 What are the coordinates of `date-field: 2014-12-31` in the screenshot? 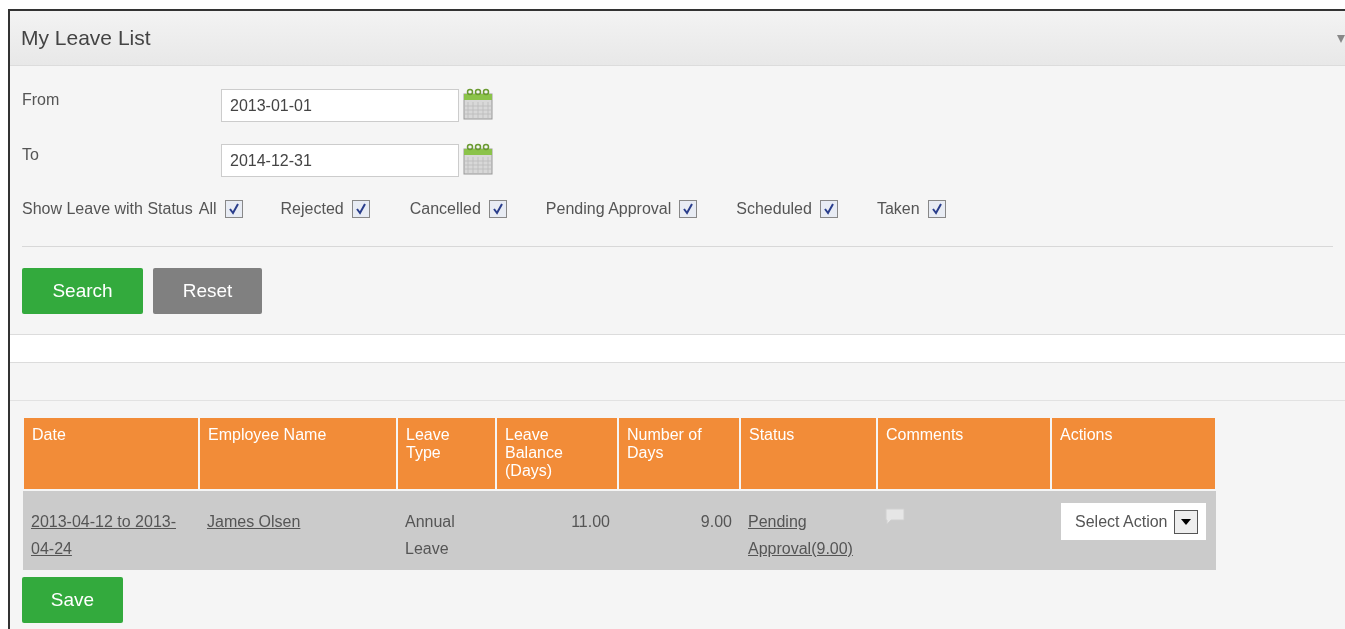 It's located at (340, 160).